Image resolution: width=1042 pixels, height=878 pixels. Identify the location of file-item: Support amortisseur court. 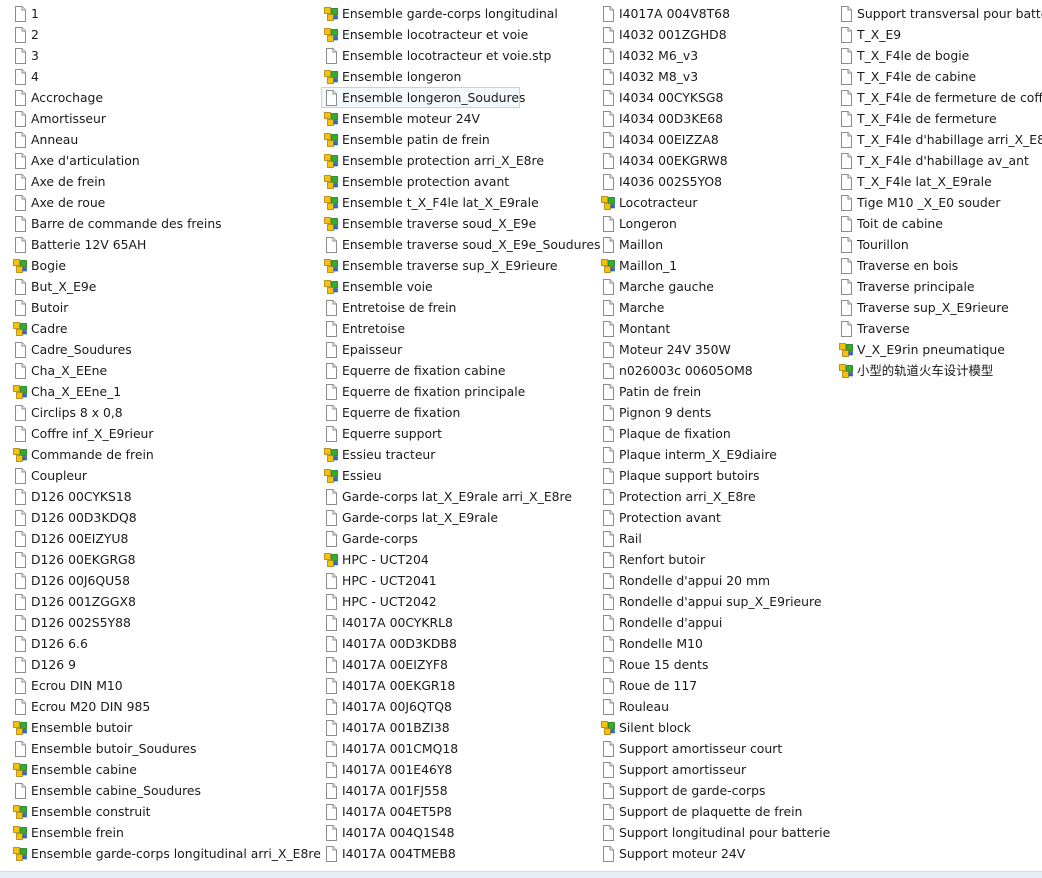
(715, 748).